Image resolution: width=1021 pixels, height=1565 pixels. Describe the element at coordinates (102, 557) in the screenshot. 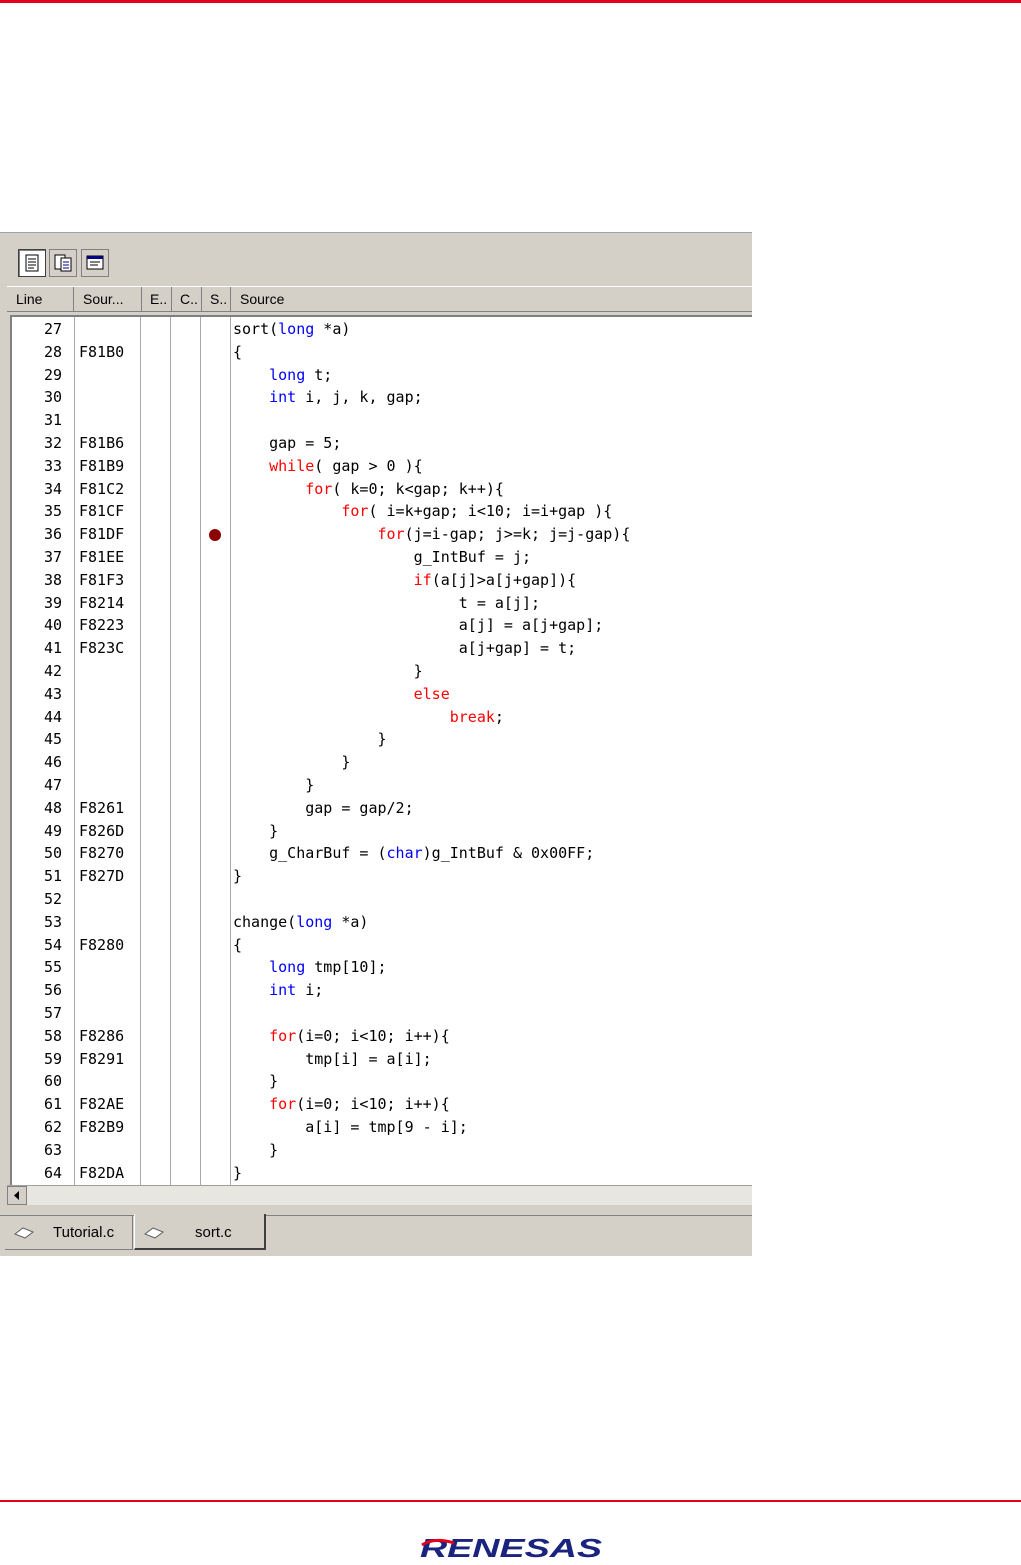

I see `source-address: F81EE` at that location.